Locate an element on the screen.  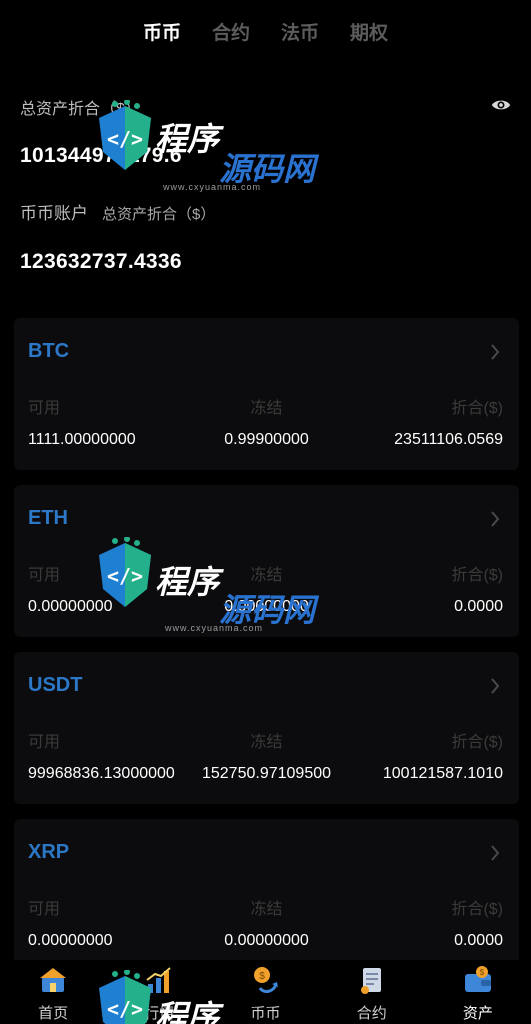
converted-value: 23511106.0569 is located at coordinates (448, 439).